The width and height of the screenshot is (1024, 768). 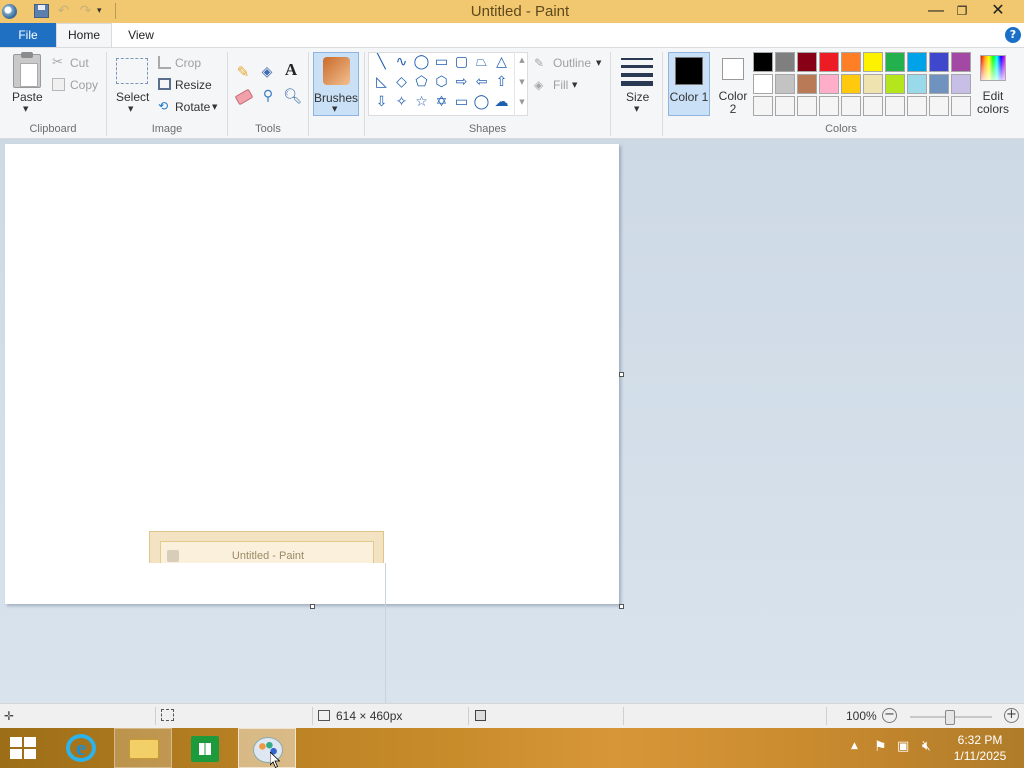 I want to click on size-button: Size, so click(x=637, y=97).